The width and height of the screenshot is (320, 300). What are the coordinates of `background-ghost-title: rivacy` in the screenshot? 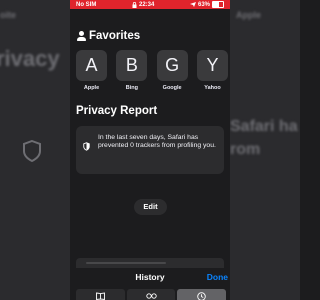 It's located at (30, 58).